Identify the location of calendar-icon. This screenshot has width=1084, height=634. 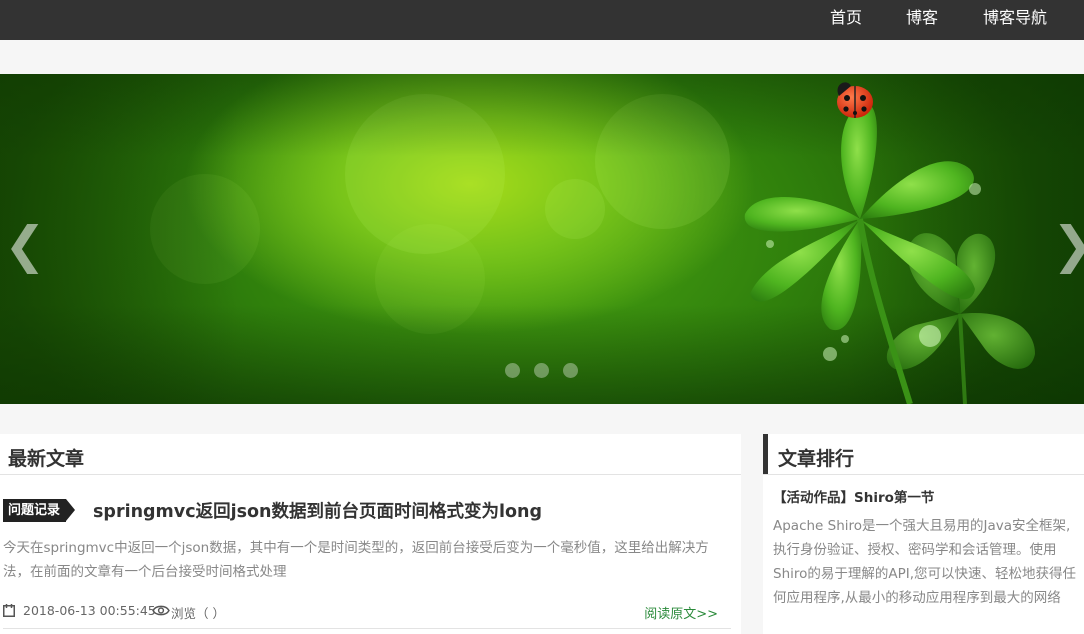
(9, 610).